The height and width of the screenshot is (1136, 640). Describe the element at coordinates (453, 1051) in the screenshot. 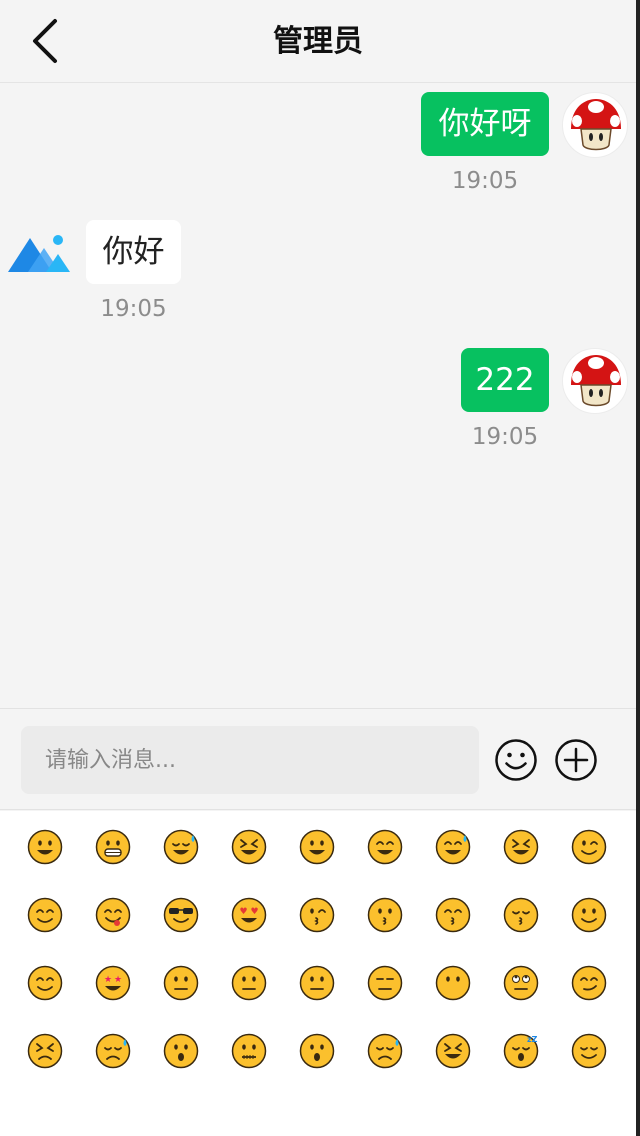

I see `emoji-tired` at that location.